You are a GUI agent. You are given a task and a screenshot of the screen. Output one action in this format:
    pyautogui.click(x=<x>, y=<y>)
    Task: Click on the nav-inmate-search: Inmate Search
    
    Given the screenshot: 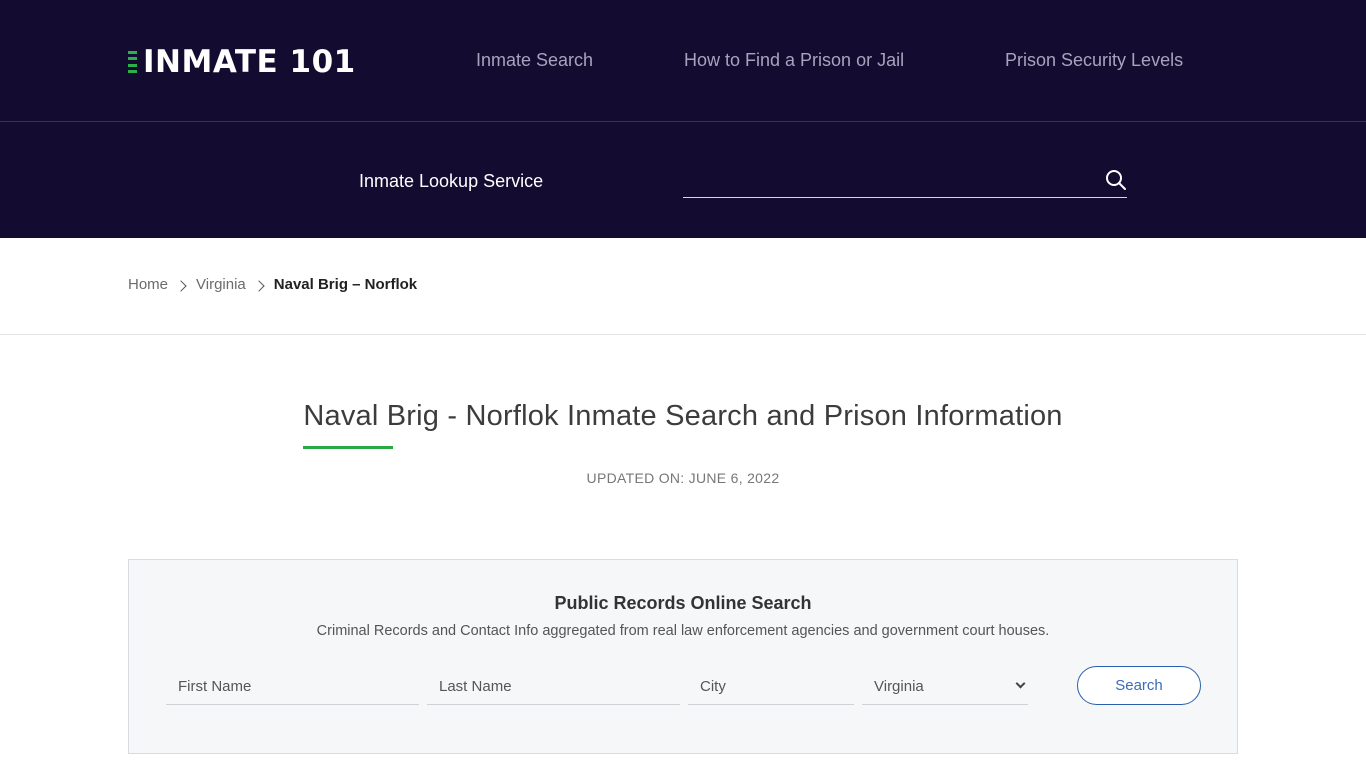 What is the action you would take?
    pyautogui.click(x=534, y=60)
    